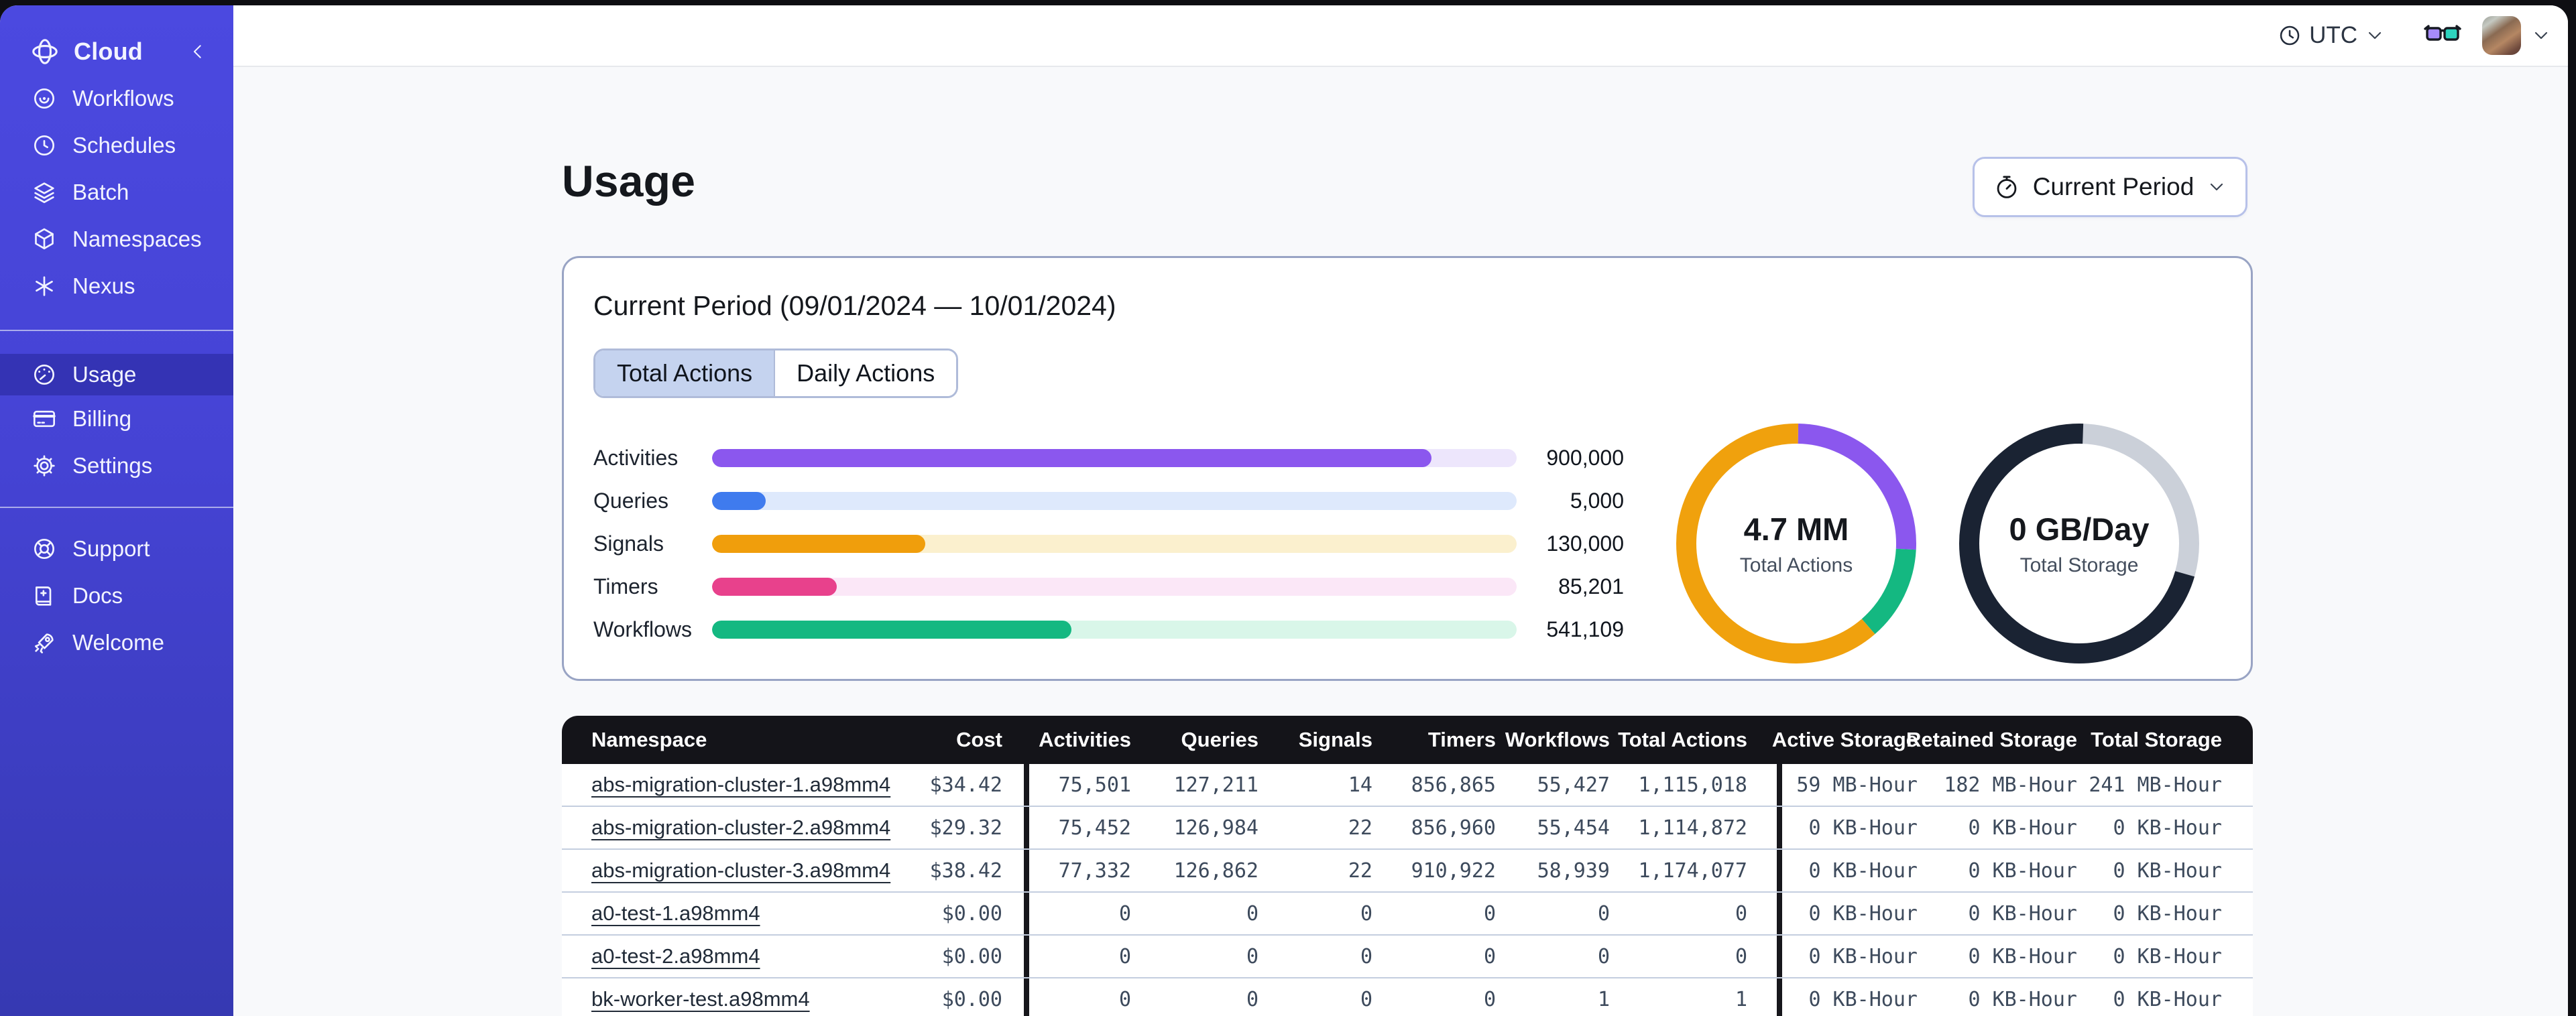 Image resolution: width=2576 pixels, height=1016 pixels. I want to click on total-actions-label: Total Actions, so click(1796, 565).